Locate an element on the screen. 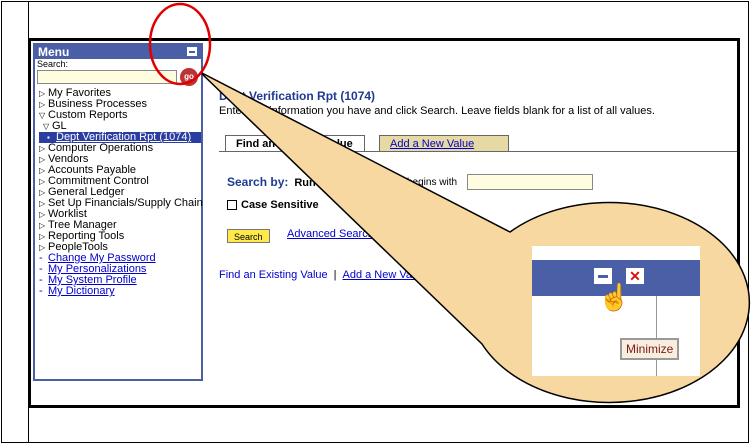 The width and height of the screenshot is (752, 445). search-value-input is located at coordinates (530, 182).